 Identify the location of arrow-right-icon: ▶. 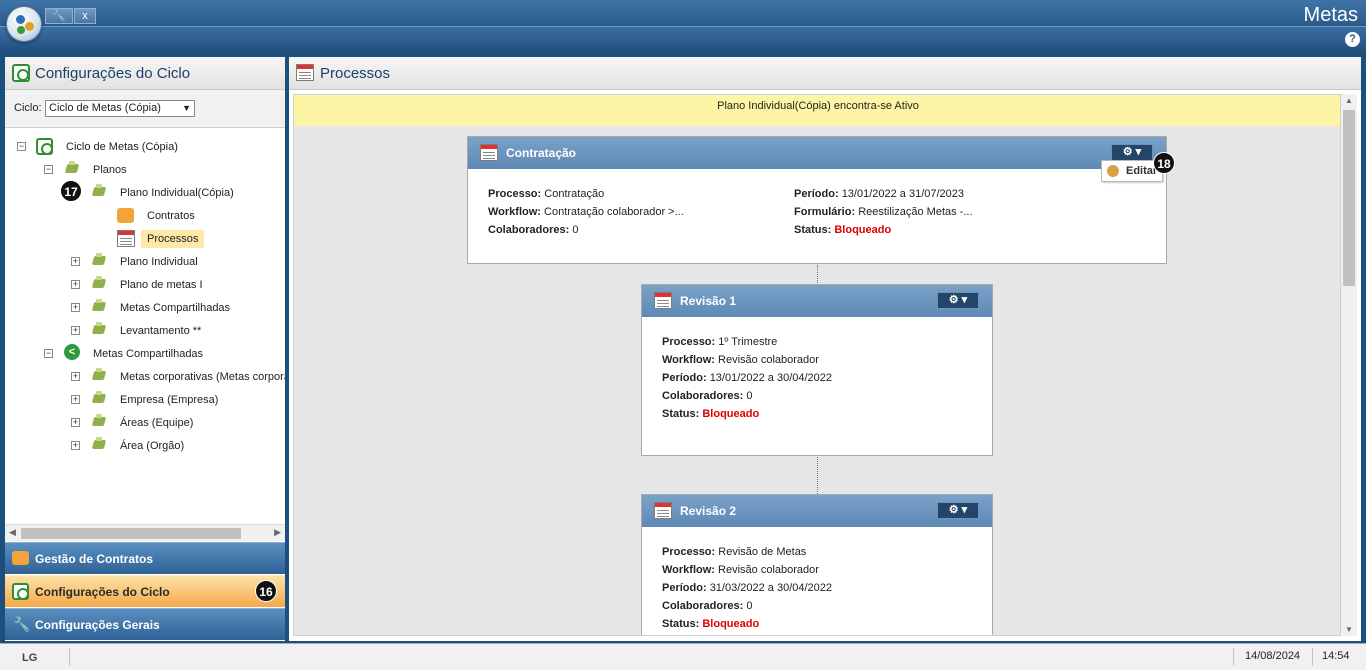
(277, 532).